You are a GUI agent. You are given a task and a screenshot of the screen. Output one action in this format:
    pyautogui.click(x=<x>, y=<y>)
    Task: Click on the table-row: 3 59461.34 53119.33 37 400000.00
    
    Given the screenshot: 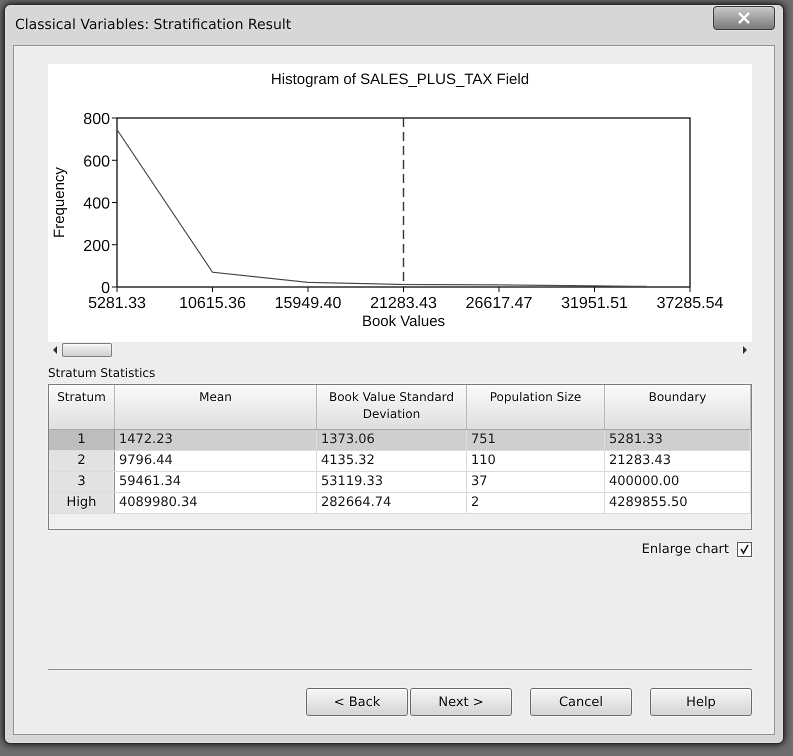 What is the action you would take?
    pyautogui.click(x=400, y=482)
    